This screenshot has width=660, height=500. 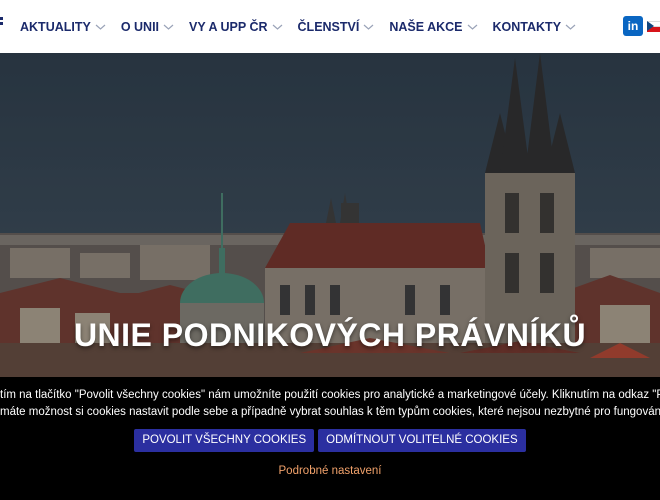 I want to click on accept-all-cookies-button: POVOLIT VŠECHNY COOKIES, so click(x=224, y=440).